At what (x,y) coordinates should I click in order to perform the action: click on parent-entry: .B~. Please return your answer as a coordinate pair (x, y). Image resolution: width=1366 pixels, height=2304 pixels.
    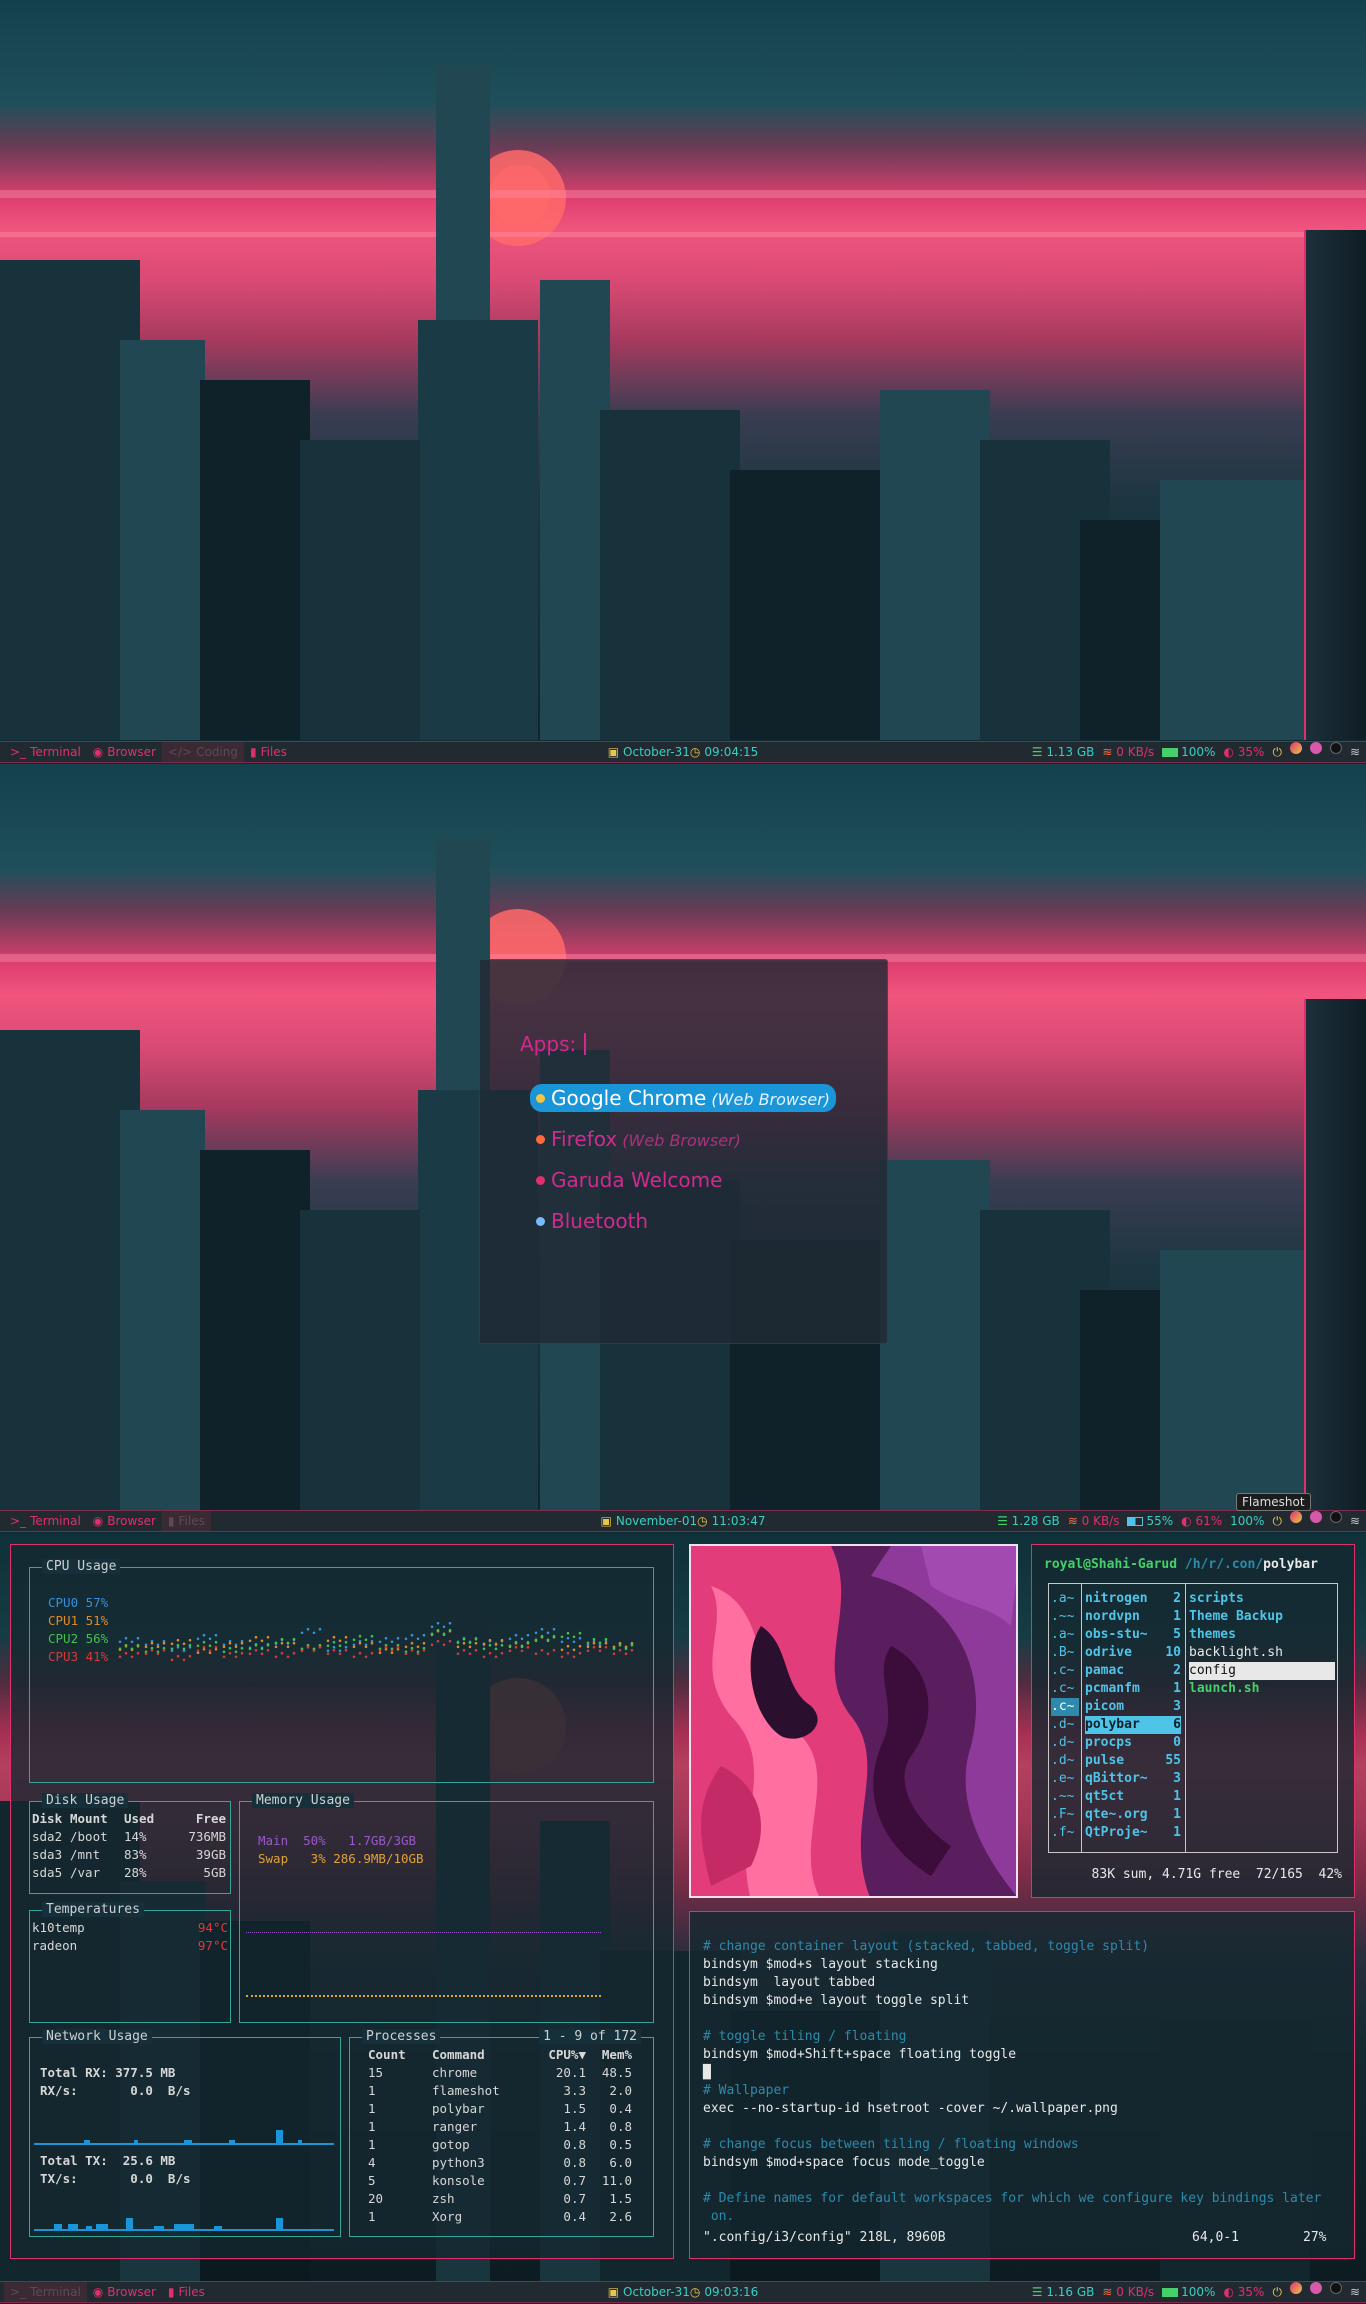
    Looking at the image, I should click on (1065, 1653).